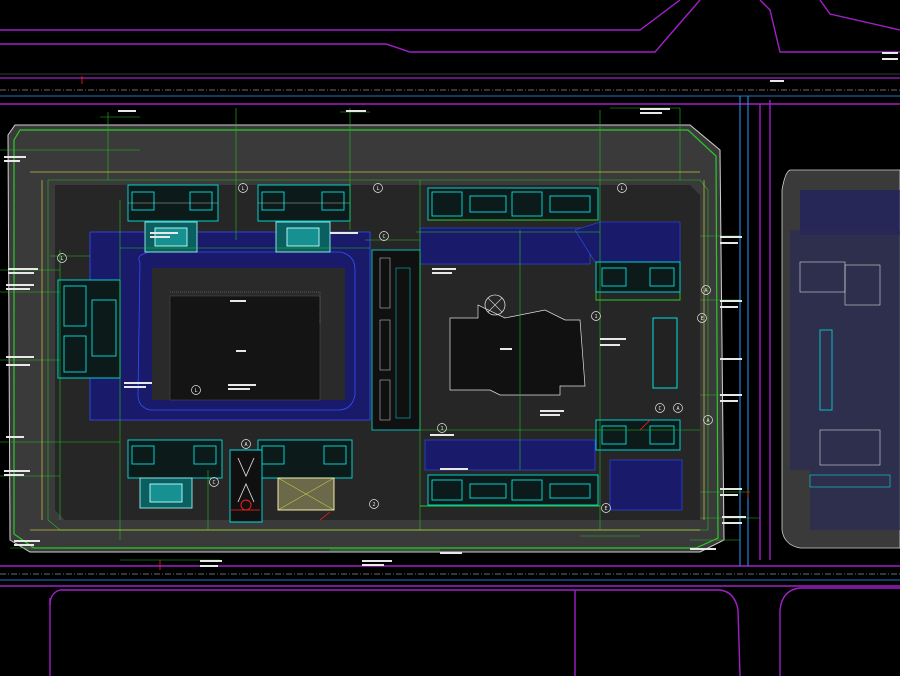  Describe the element at coordinates (373, 505) in the screenshot. I see `axis-marker-label: 2` at that location.